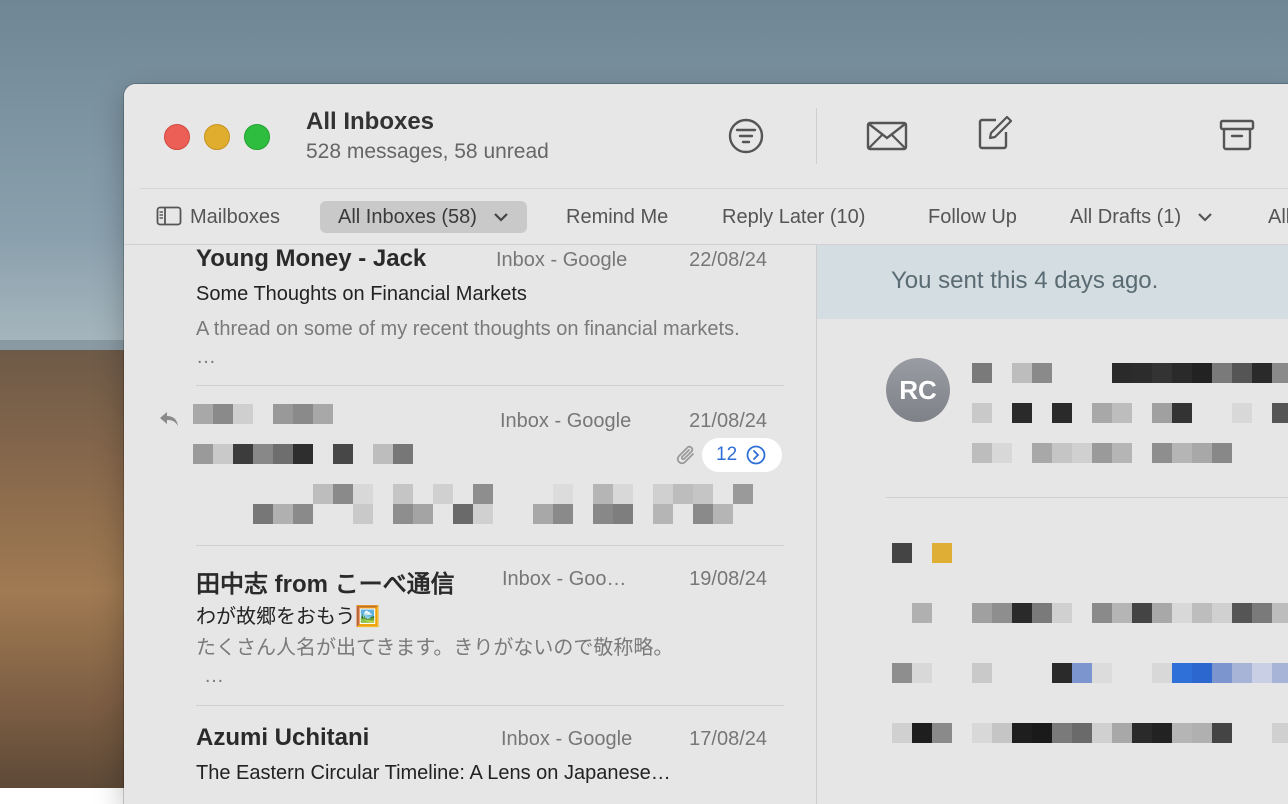 This screenshot has height=804, width=1288. Describe the element at coordinates (177, 137) in the screenshot. I see `close-button` at that location.